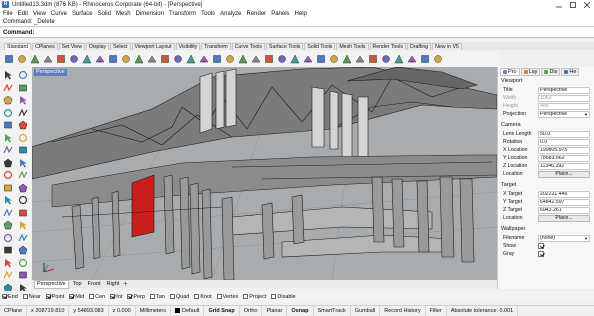  What do you see at coordinates (112, 284) in the screenshot?
I see `viewport-tab-right: Right` at bounding box center [112, 284].